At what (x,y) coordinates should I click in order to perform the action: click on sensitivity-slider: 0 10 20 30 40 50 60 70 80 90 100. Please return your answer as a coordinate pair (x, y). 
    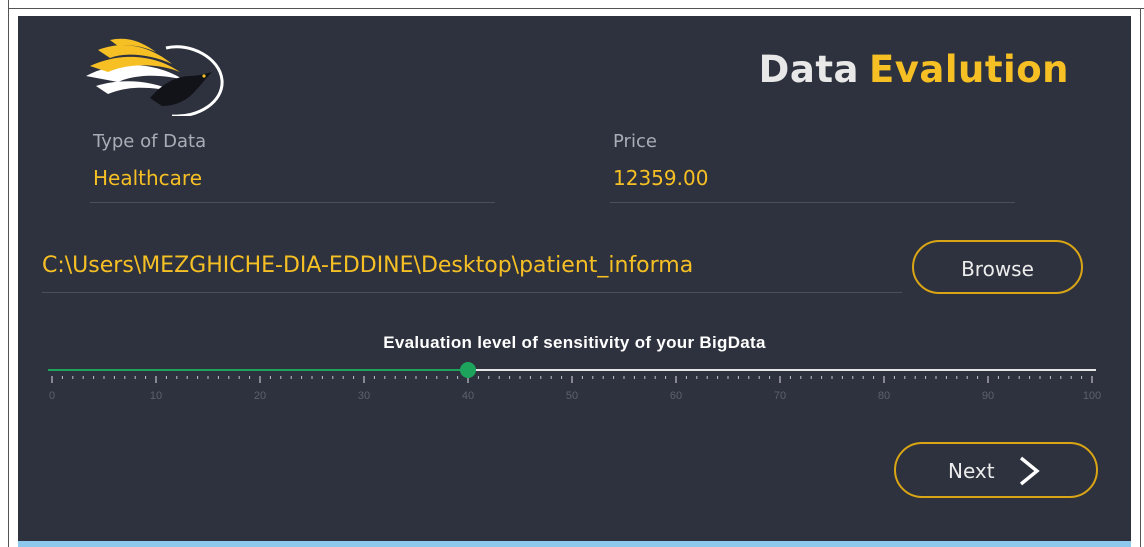
    Looking at the image, I should click on (574, 386).